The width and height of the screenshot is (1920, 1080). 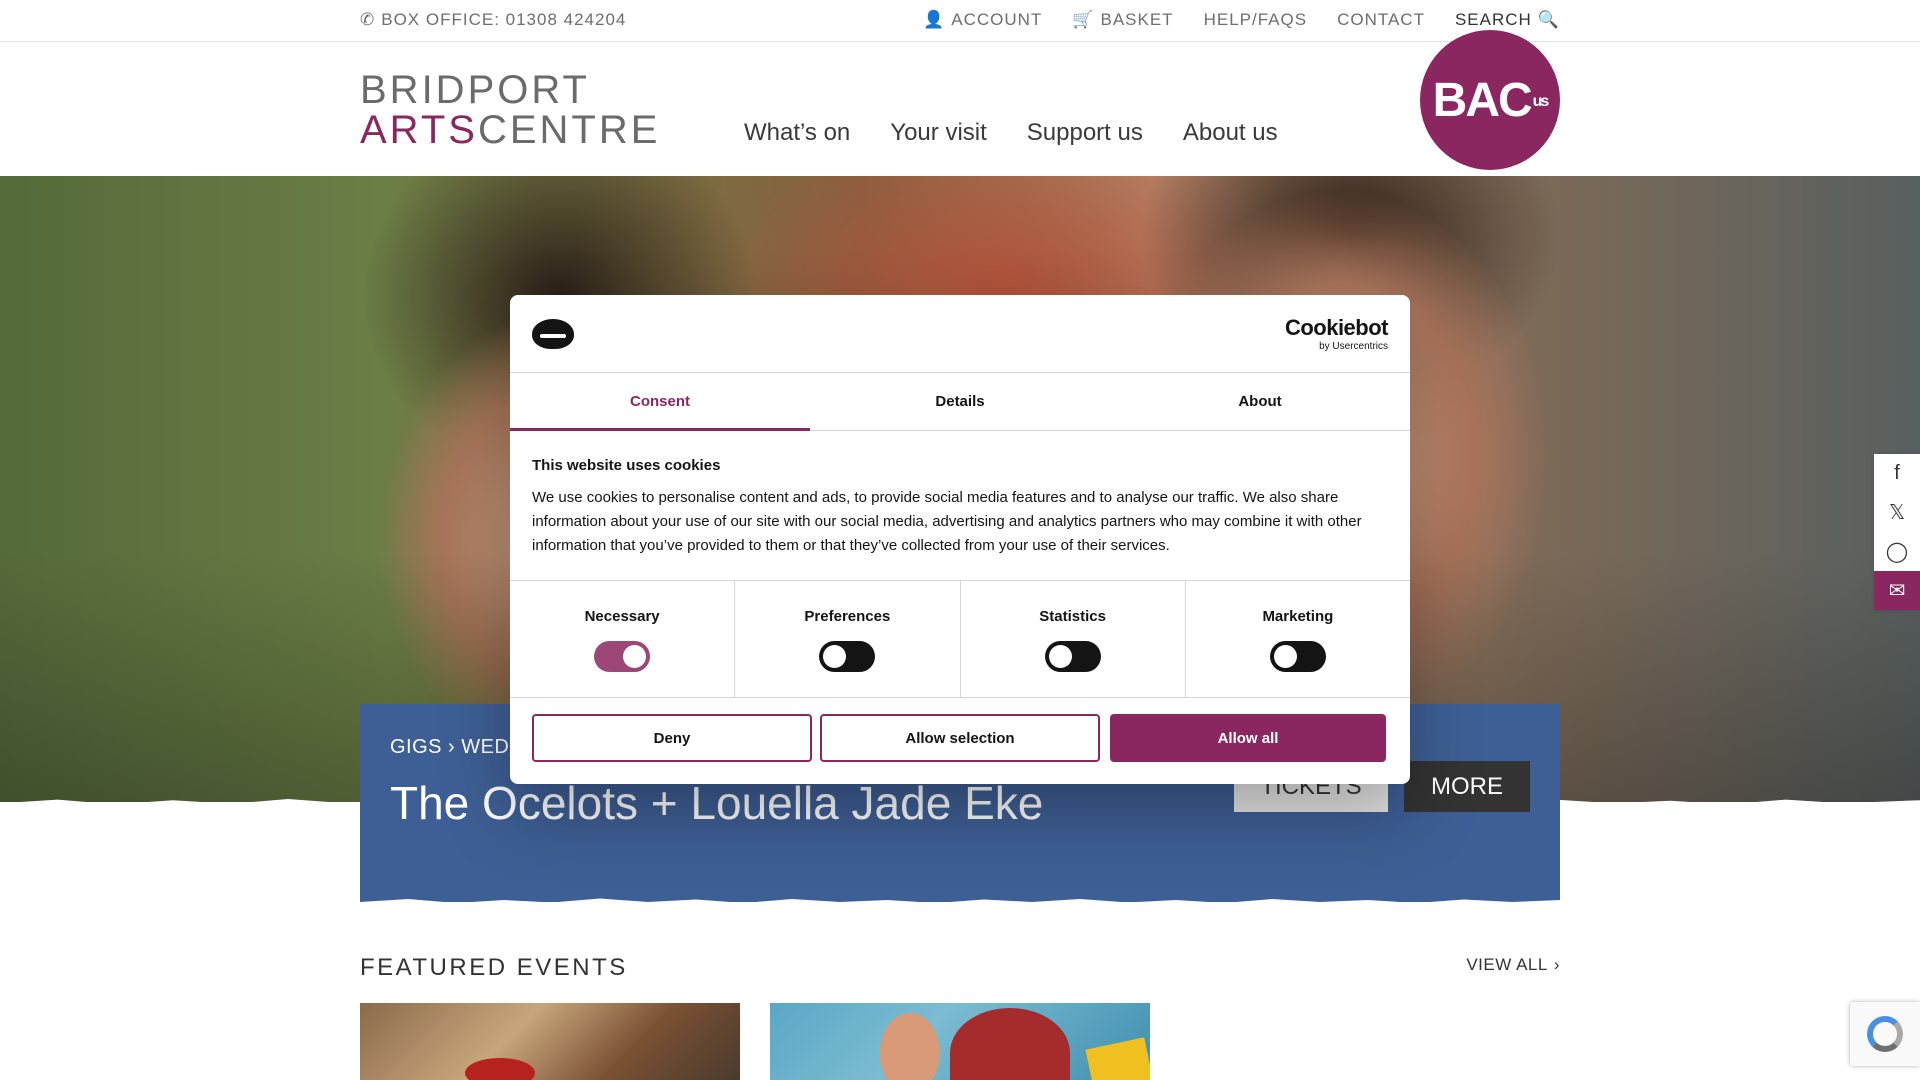 What do you see at coordinates (660, 402) in the screenshot?
I see `tab-consent: Consent` at bounding box center [660, 402].